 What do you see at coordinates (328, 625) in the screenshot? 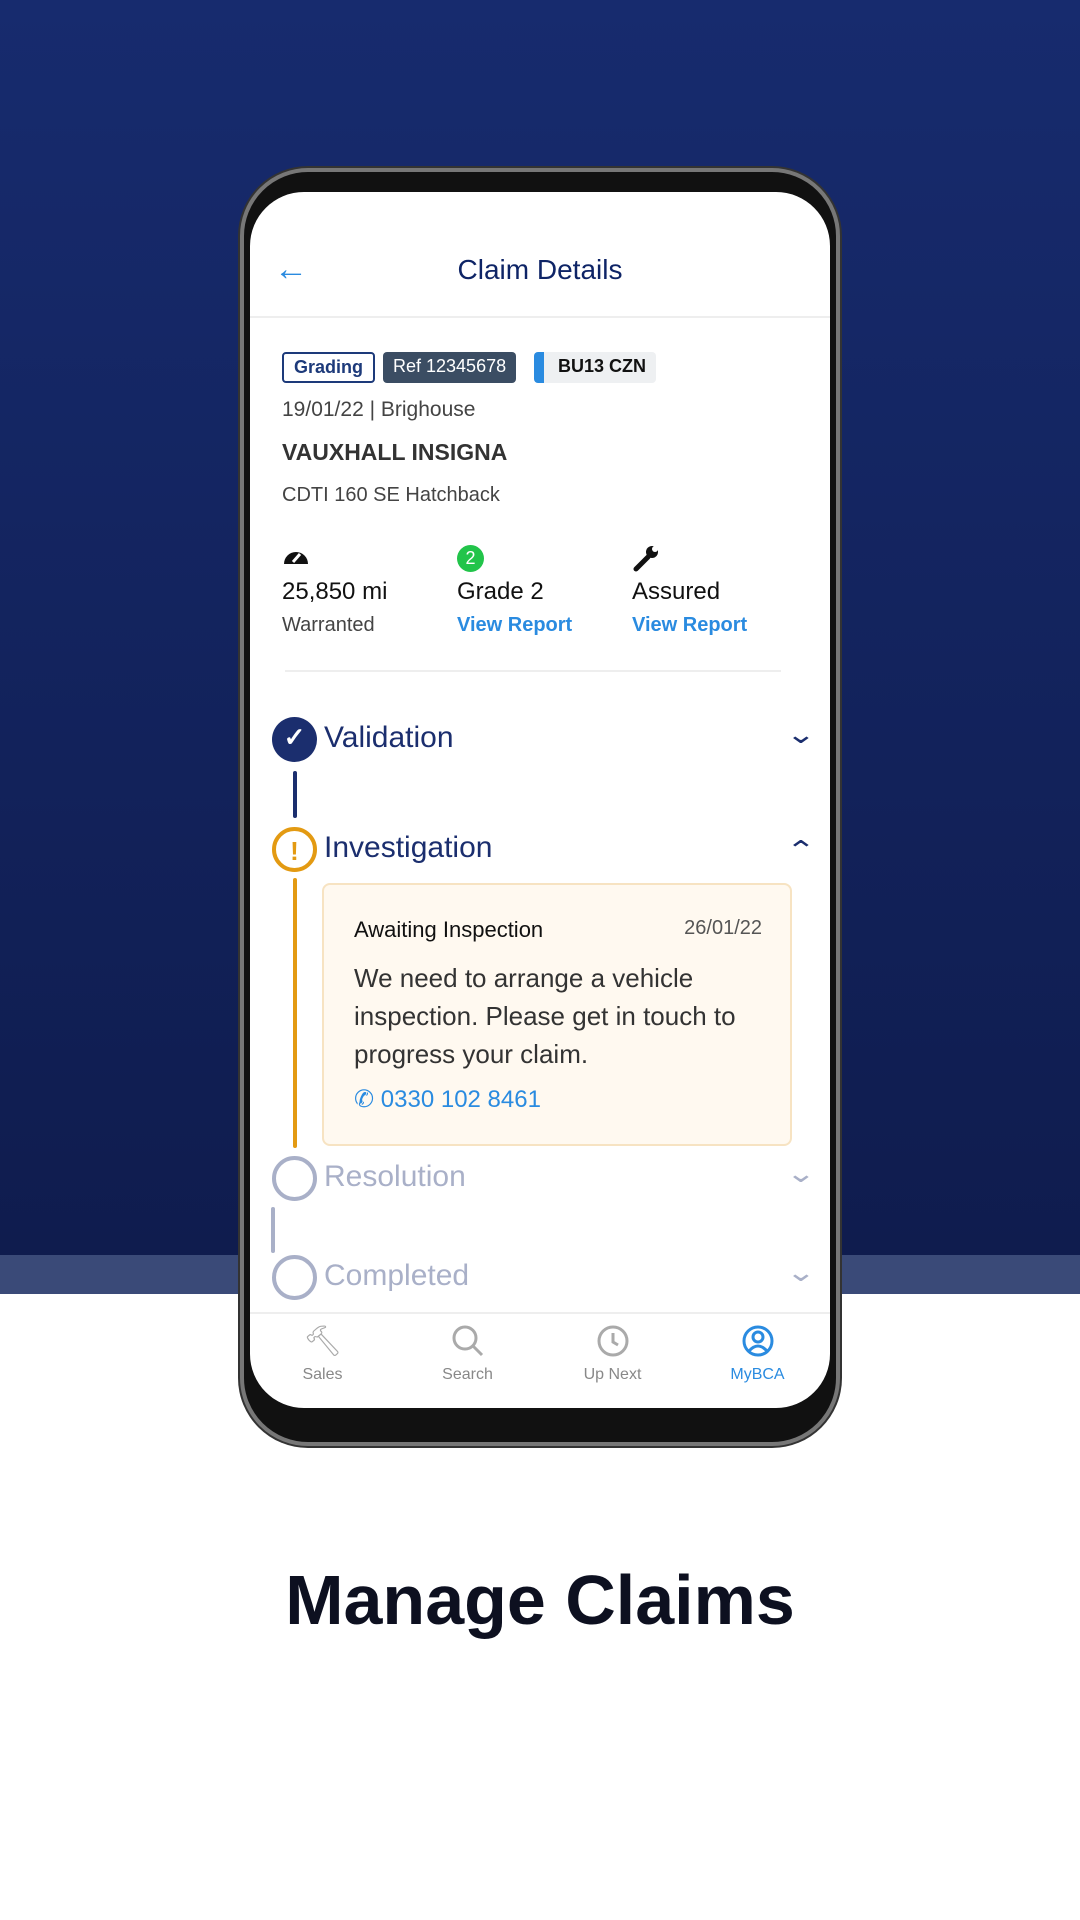
I see `mileage-sub: Warranted` at bounding box center [328, 625].